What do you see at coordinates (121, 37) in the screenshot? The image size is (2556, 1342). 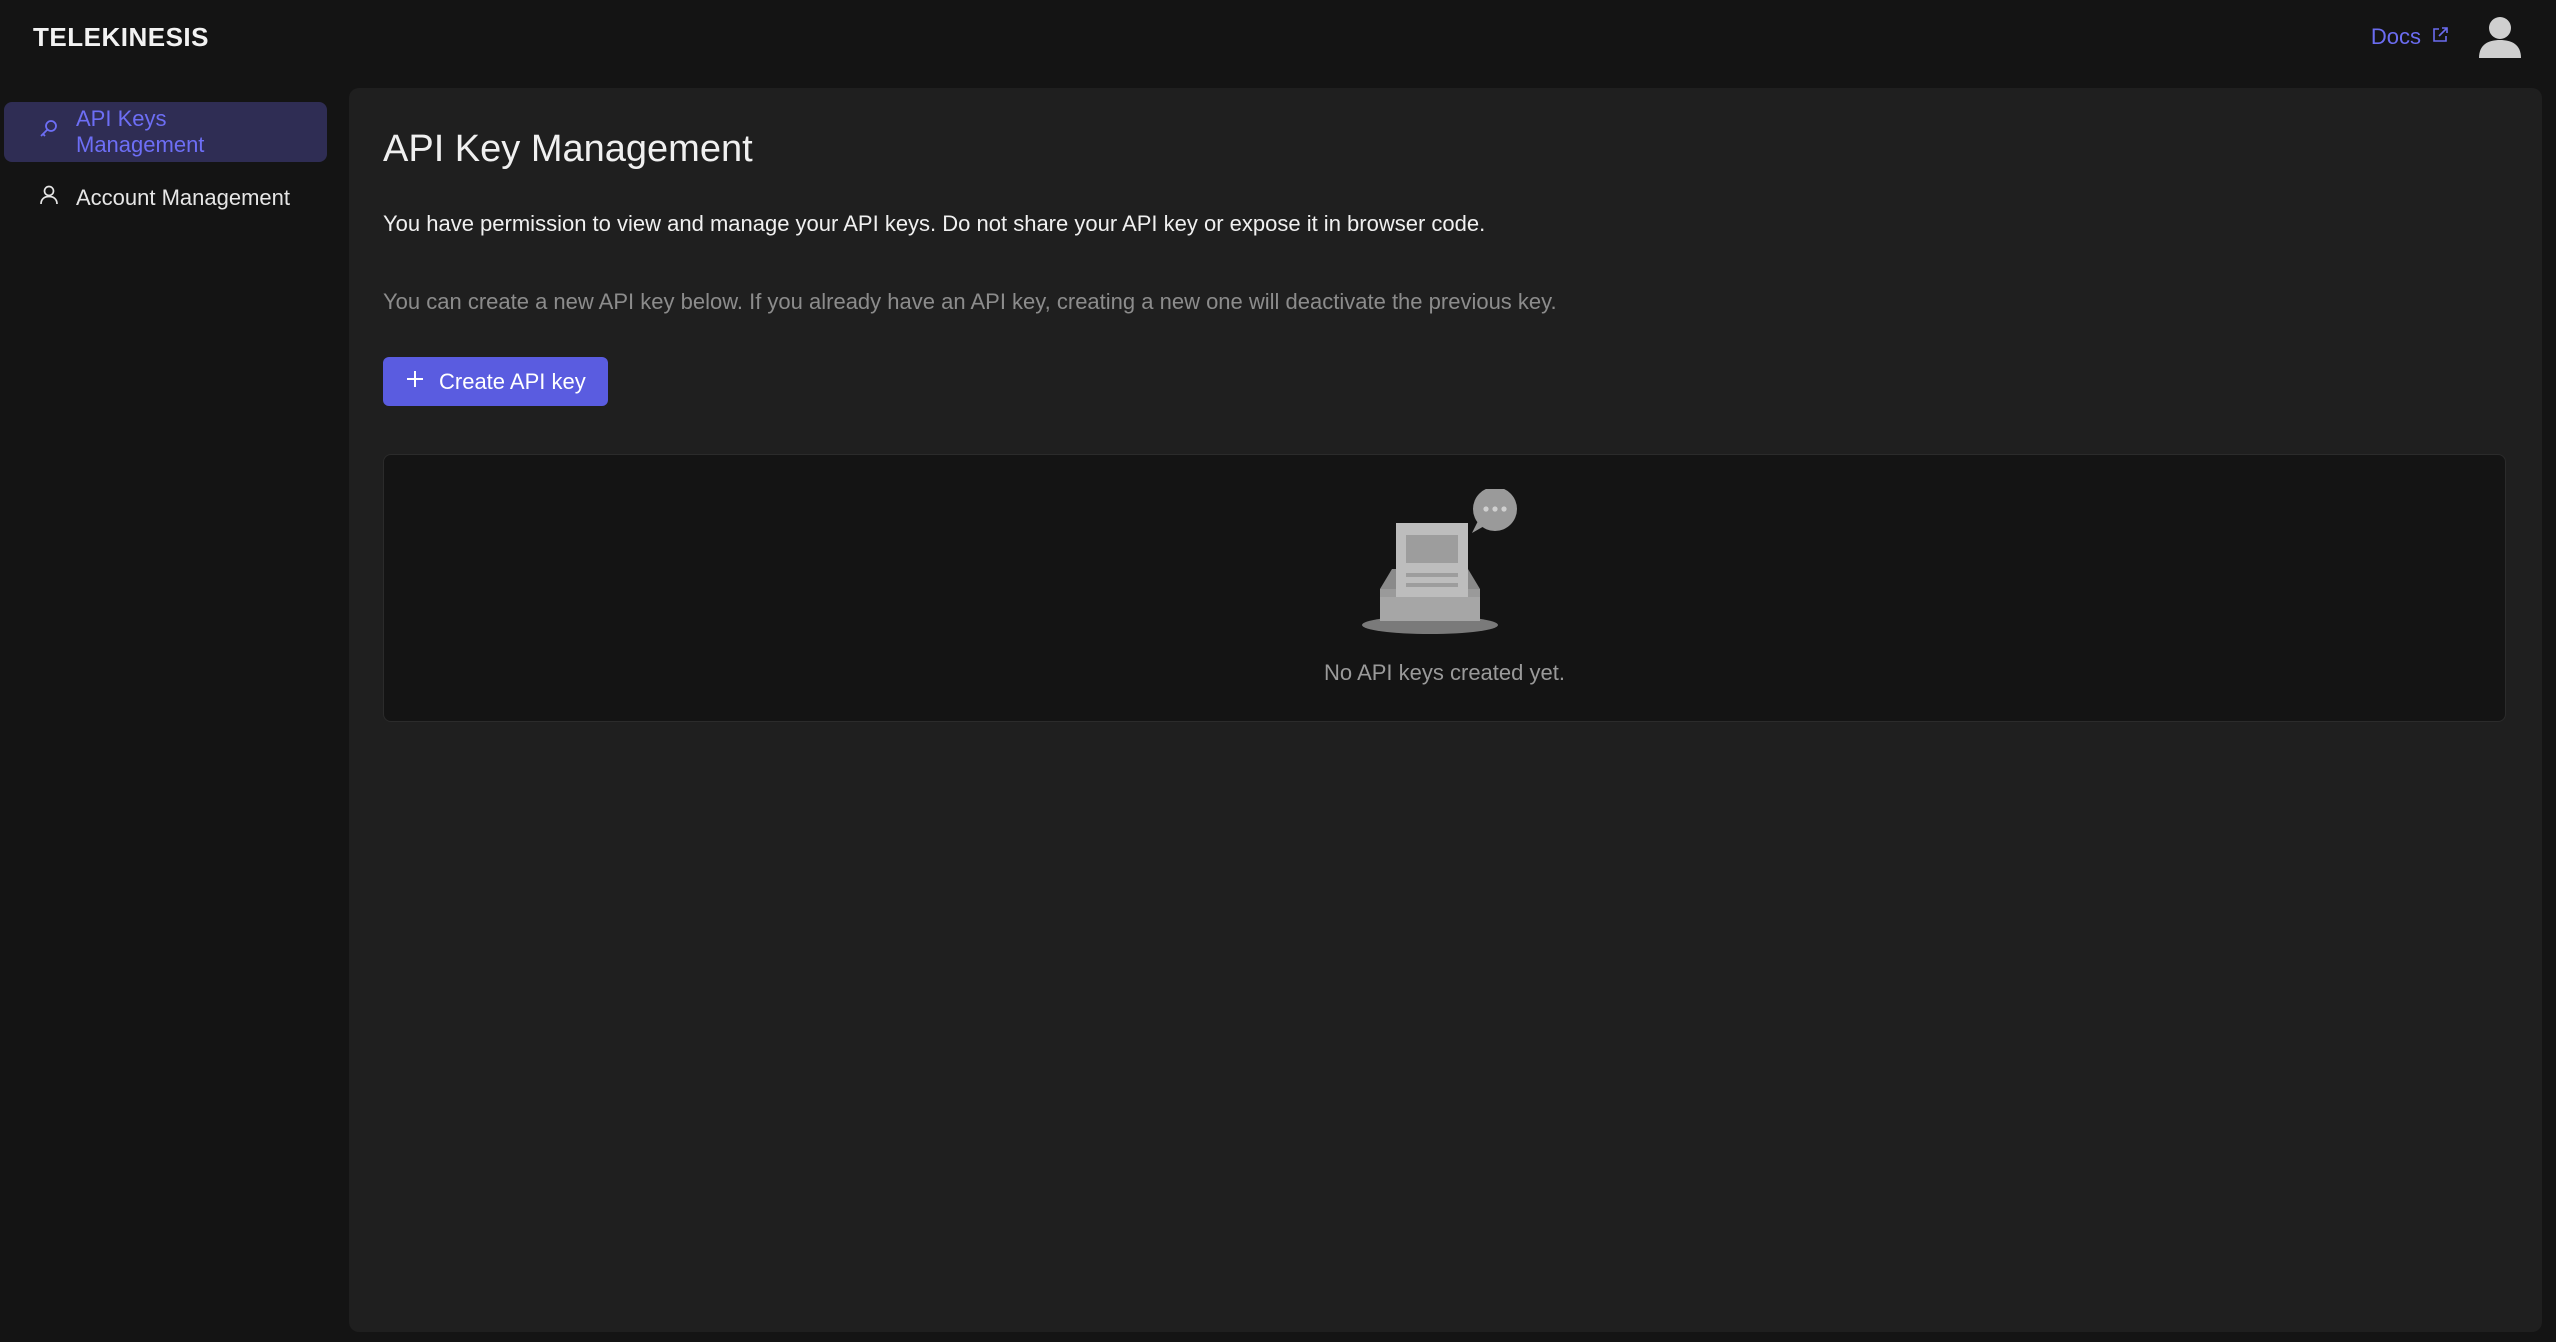 I see `brand-logo: TELEKINESIS` at bounding box center [121, 37].